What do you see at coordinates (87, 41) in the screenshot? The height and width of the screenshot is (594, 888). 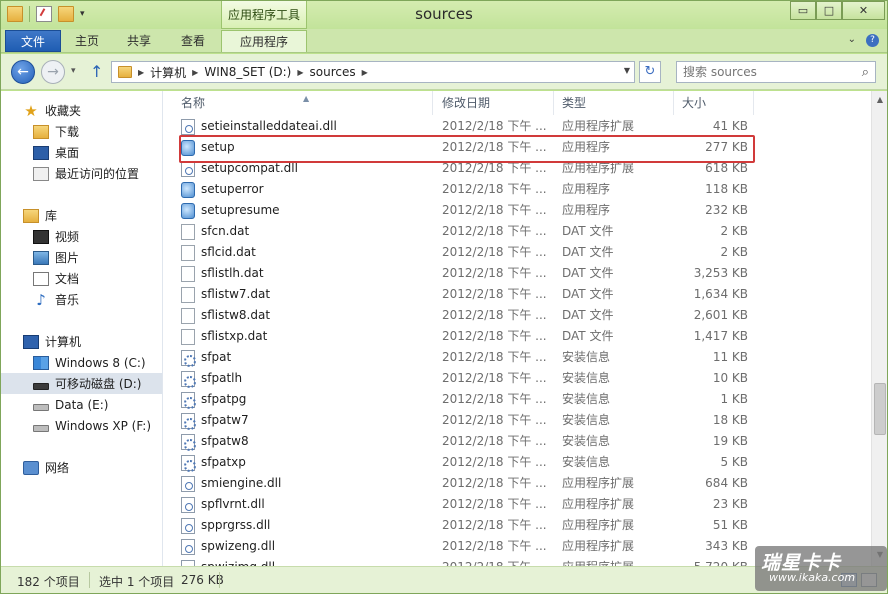 I see `tab-home: 主页` at bounding box center [87, 41].